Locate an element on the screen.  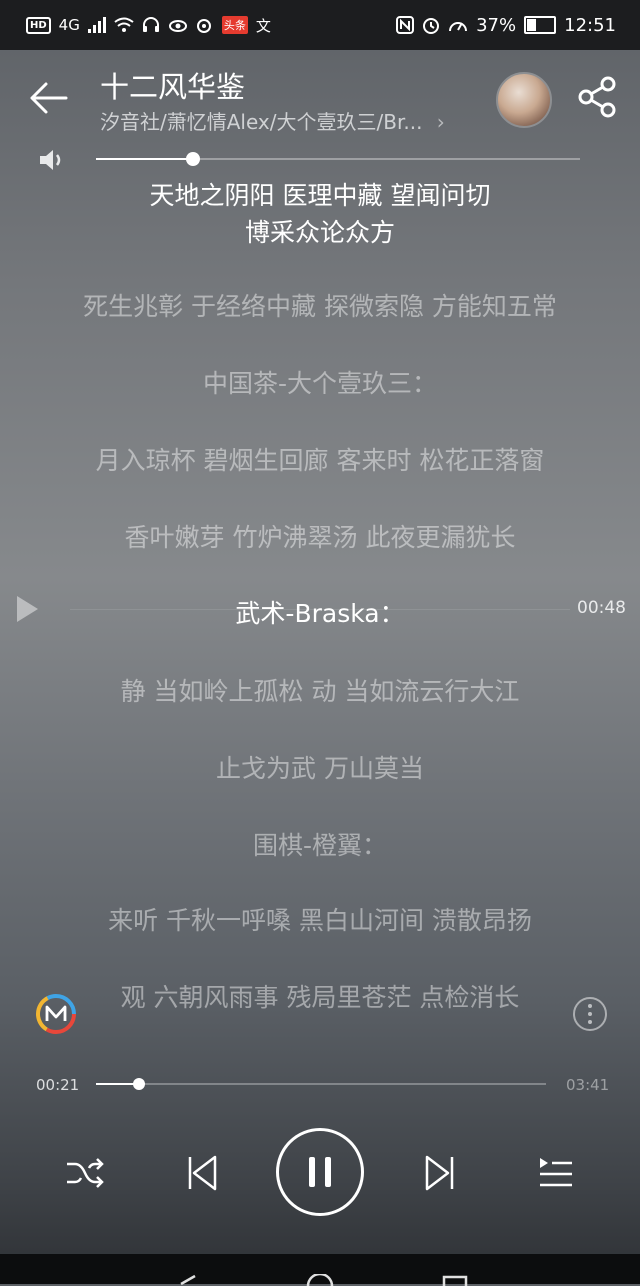
battery-fill is located at coordinates (532, 25).